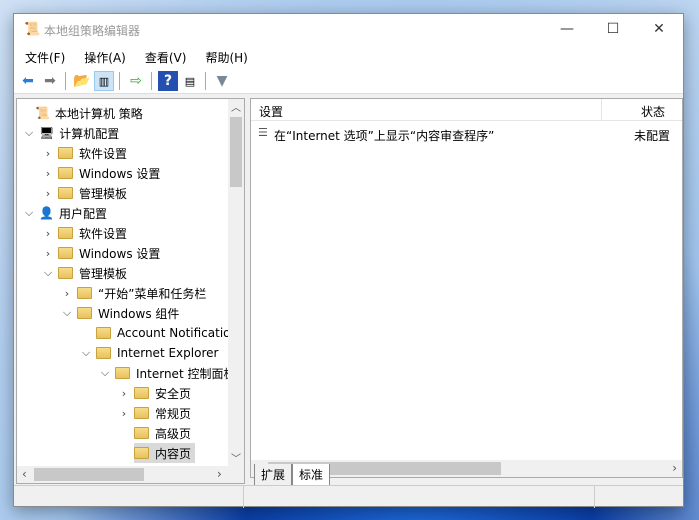 This screenshot has height=520, width=699. I want to click on setting-name: 在“Internet 选项”上显示“内容审查程序”, so click(384, 136).